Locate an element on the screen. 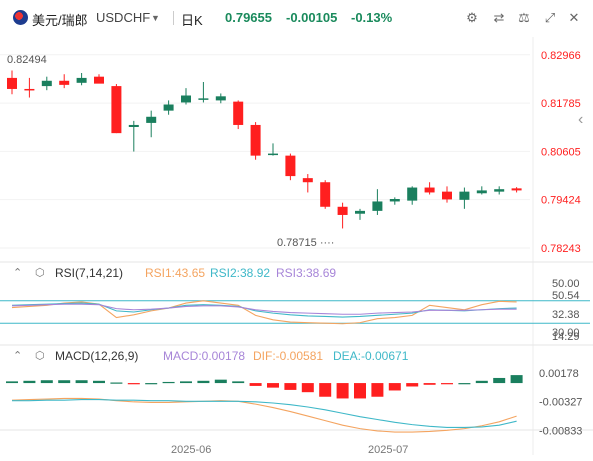 This screenshot has width=593, height=461. rsi-line-rsi1 is located at coordinates (264, 312).